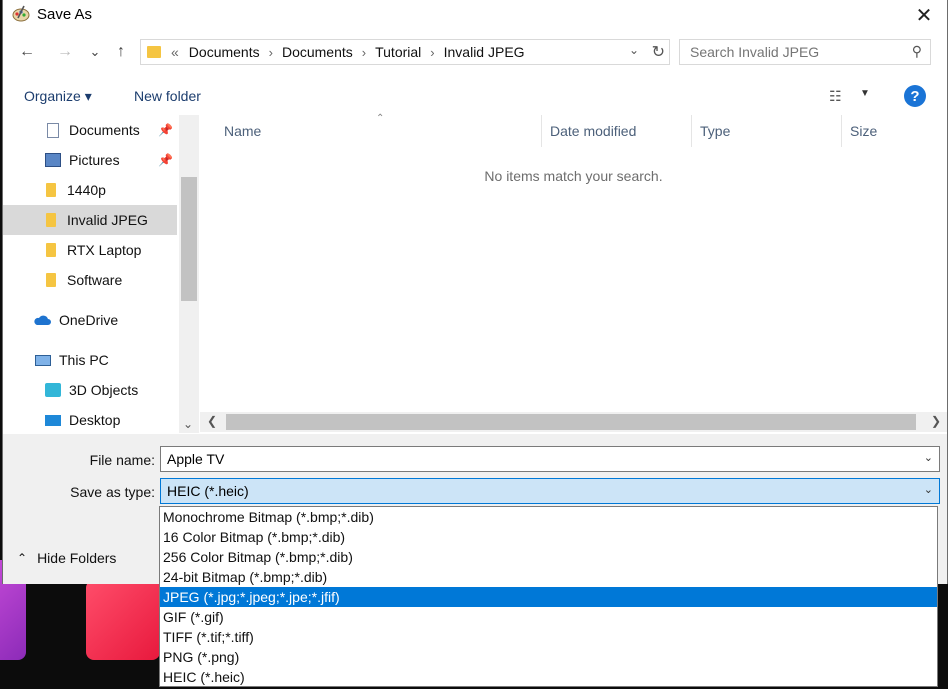 This screenshot has width=948, height=689. What do you see at coordinates (65, 14) in the screenshot?
I see `window-title: Save As` at bounding box center [65, 14].